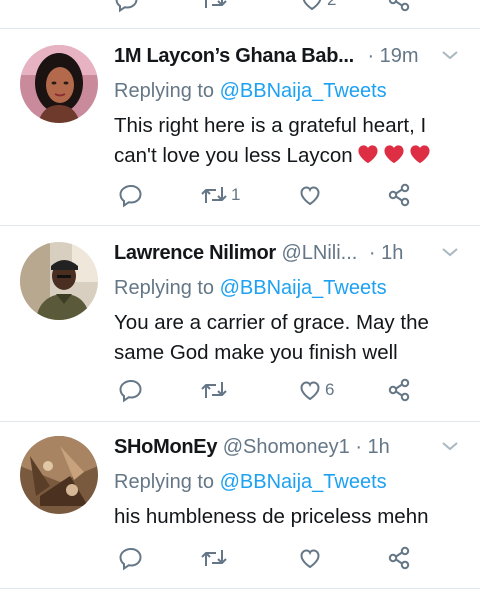 This screenshot has width=480, height=590. I want to click on tweet-header: Lawrence Nilimor @LNili... · 1h, so click(287, 253).